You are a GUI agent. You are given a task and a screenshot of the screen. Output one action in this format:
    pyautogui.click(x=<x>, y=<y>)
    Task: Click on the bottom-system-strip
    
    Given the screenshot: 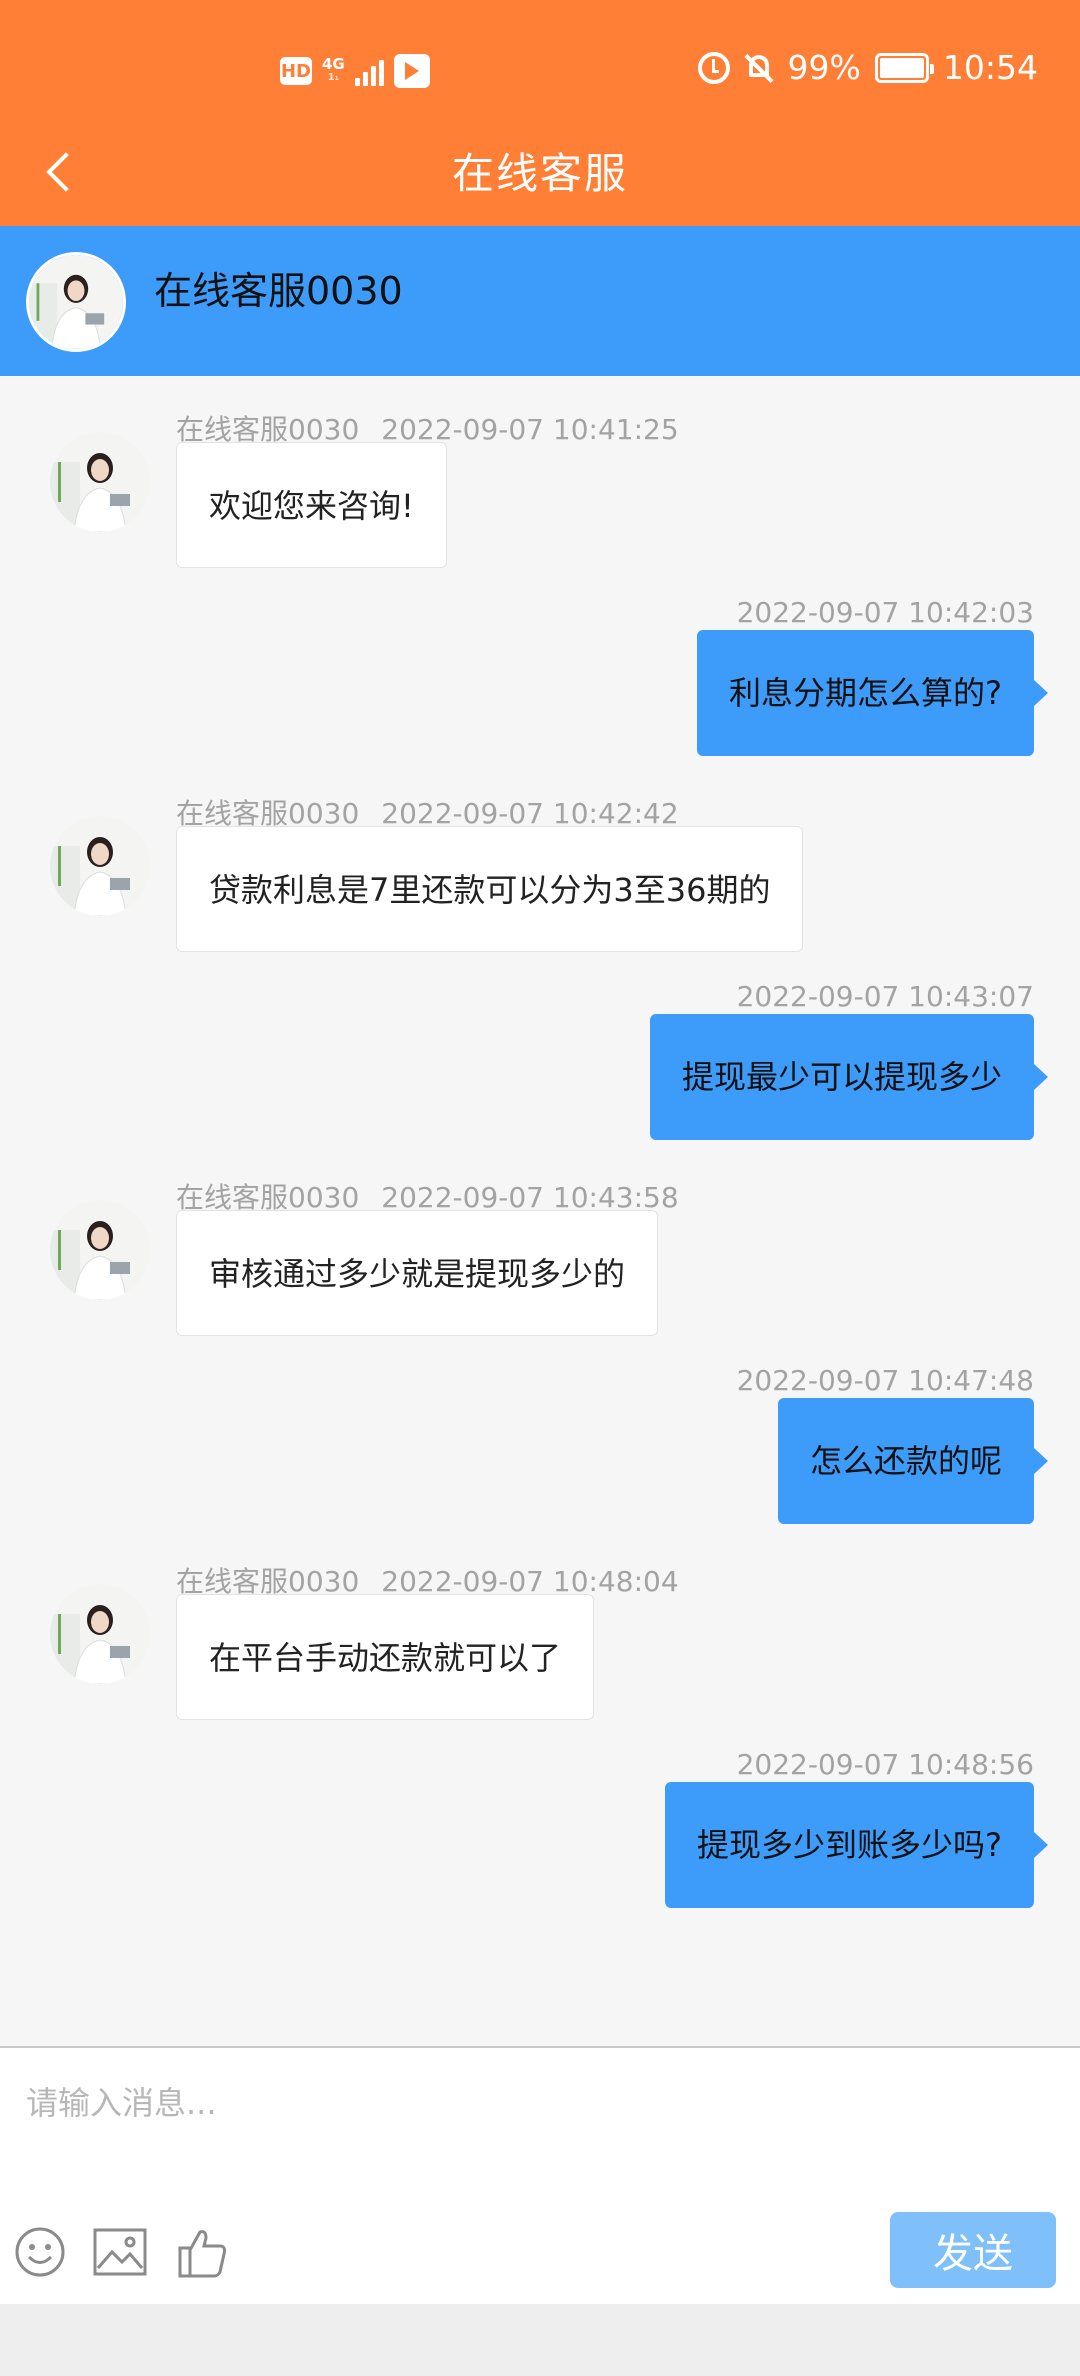 What is the action you would take?
    pyautogui.click(x=540, y=2340)
    